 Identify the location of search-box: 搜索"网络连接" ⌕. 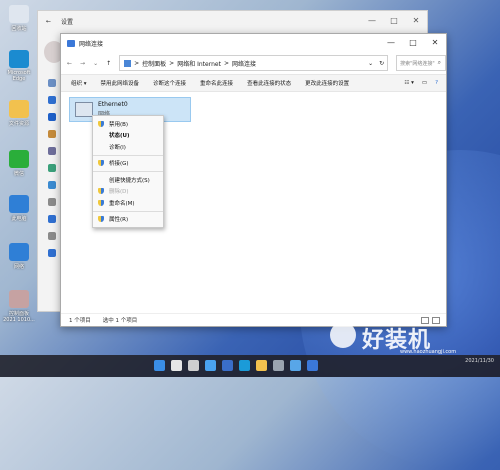
(421, 63).